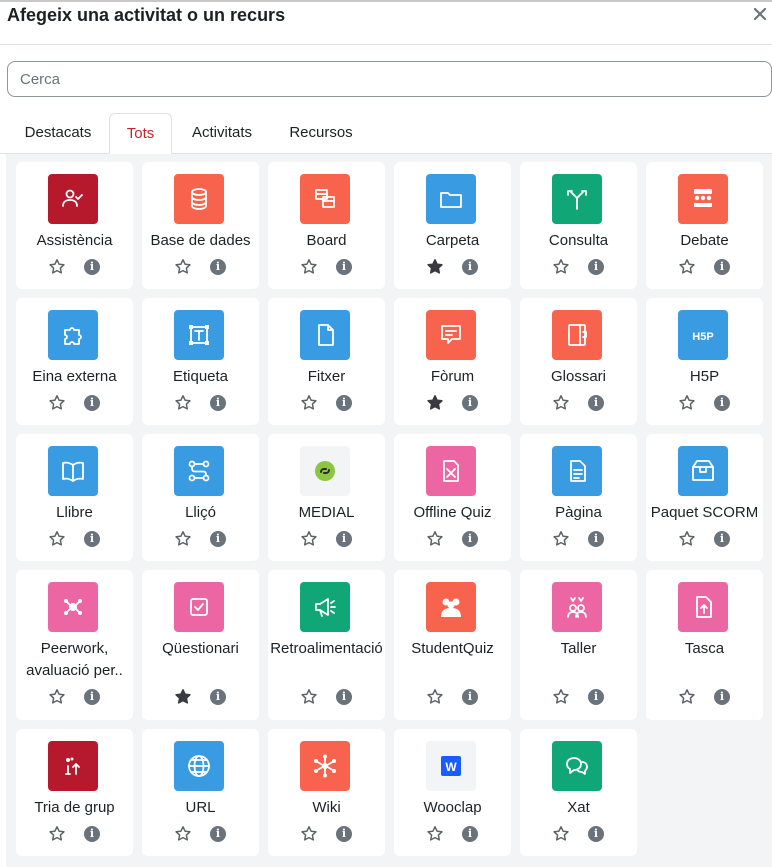 The width and height of the screenshot is (772, 867). Describe the element at coordinates (578, 792) in the screenshot. I see `activity-card-chat: Xat i` at that location.